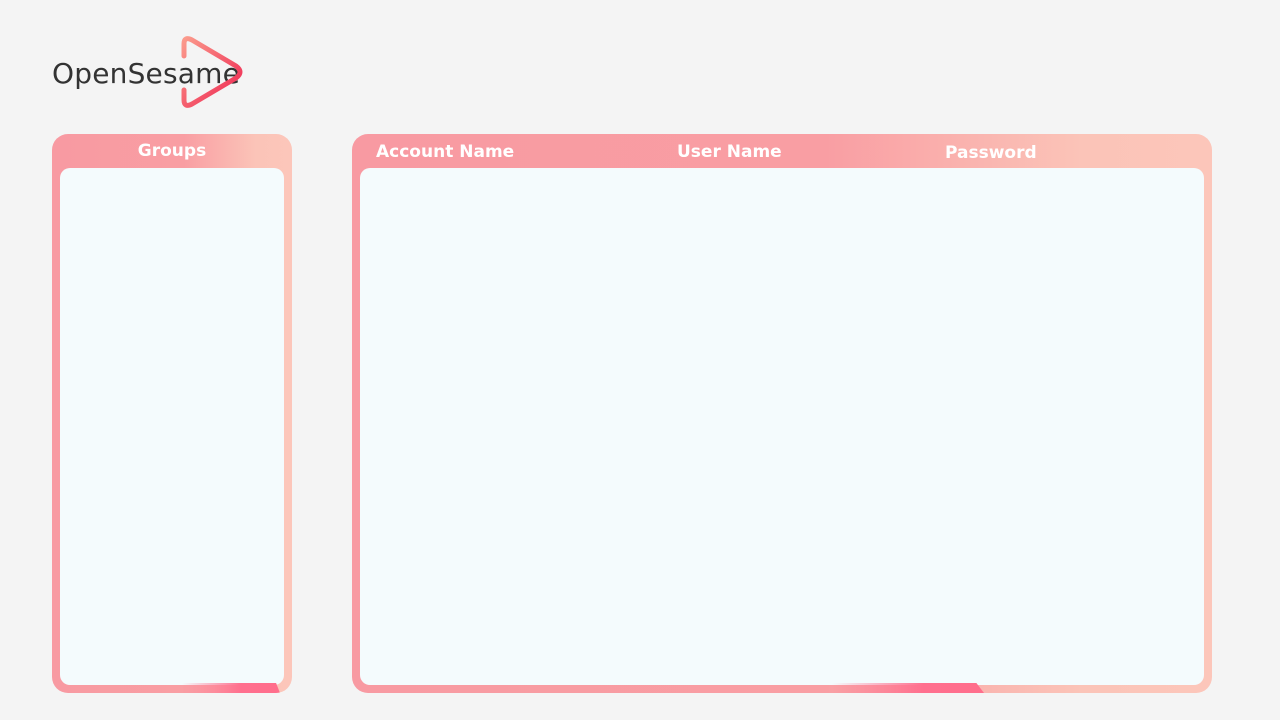  I want to click on groups-list, so click(172, 426).